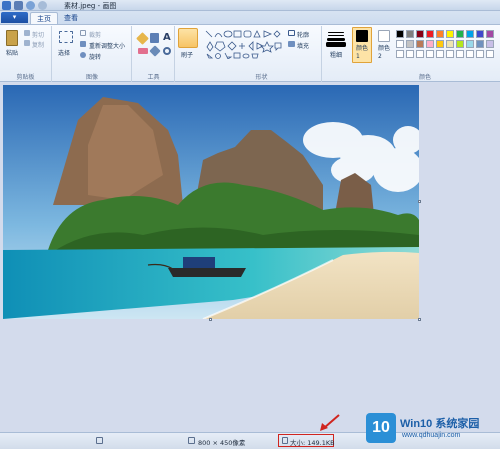 The width and height of the screenshot is (500, 449). I want to click on fill-button: 填充, so click(303, 45).